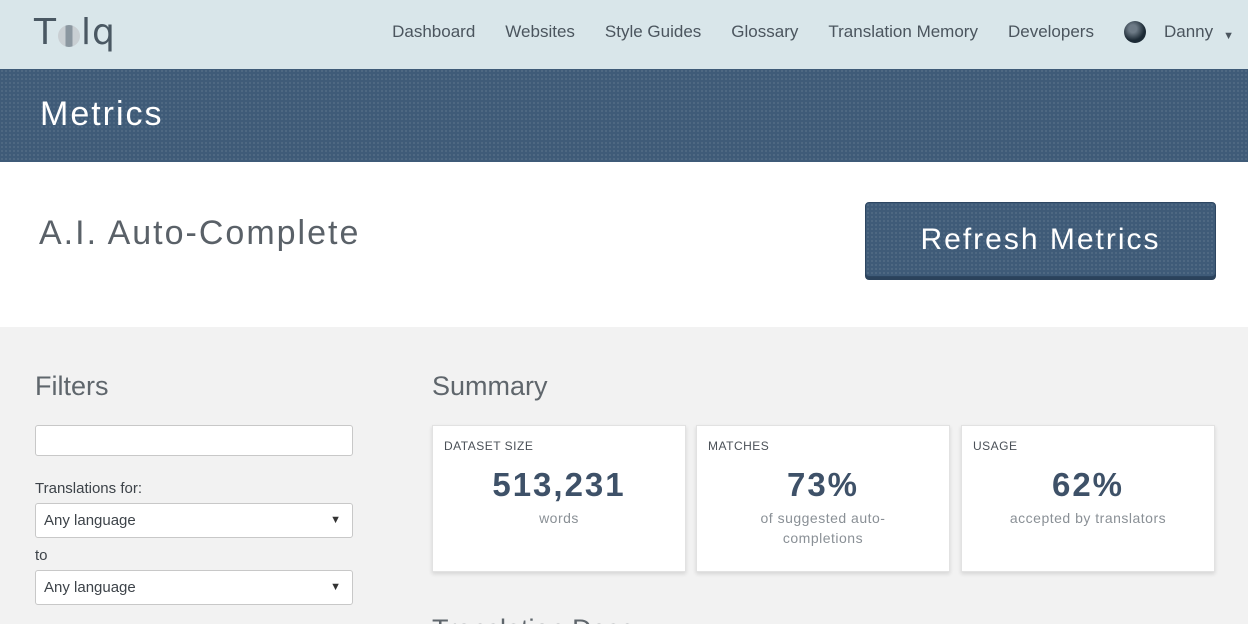 This screenshot has width=1248, height=624. Describe the element at coordinates (489, 446) in the screenshot. I see `card-label: DATASET SIZE` at that location.